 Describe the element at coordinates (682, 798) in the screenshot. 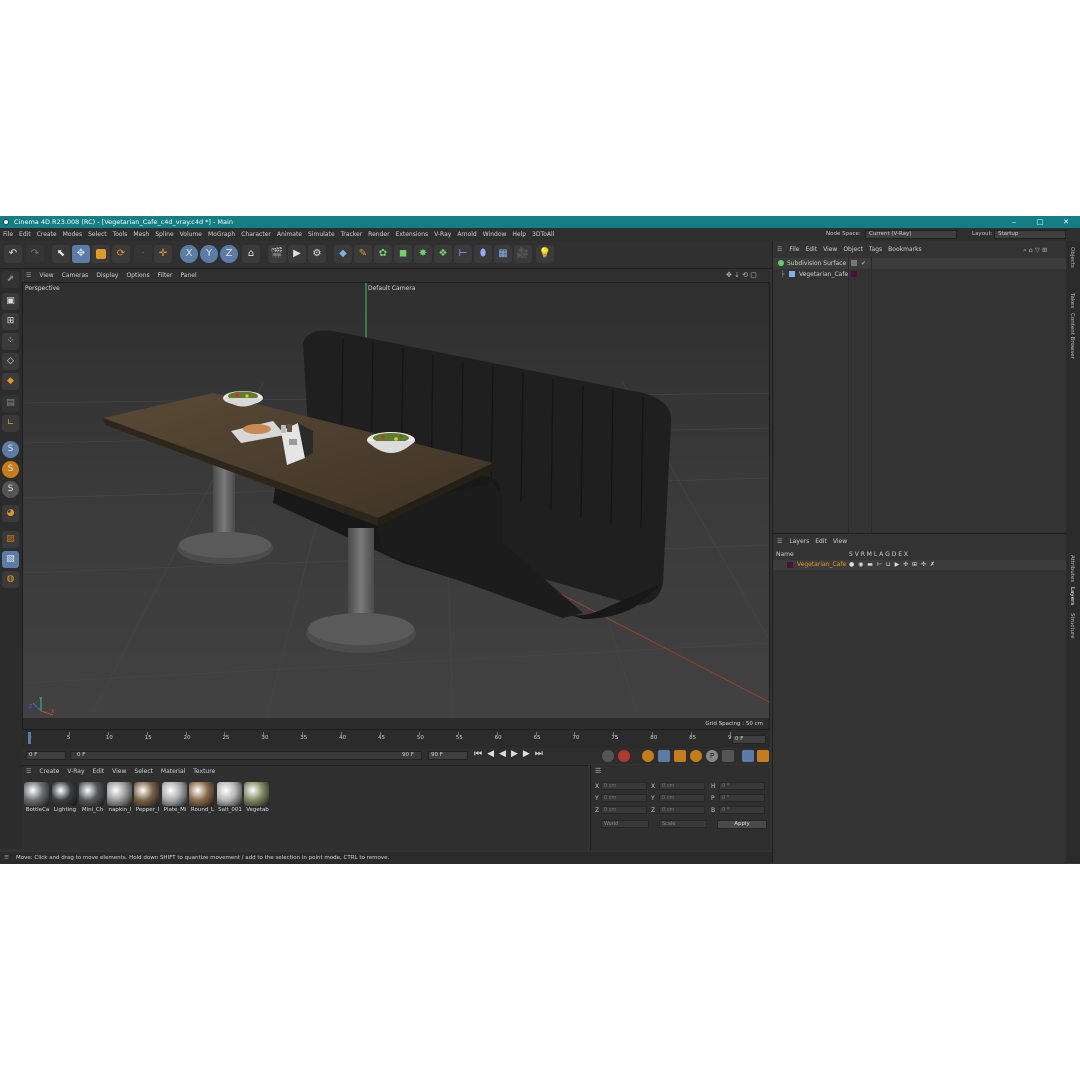

I see `size-y-field: 0 cm` at that location.